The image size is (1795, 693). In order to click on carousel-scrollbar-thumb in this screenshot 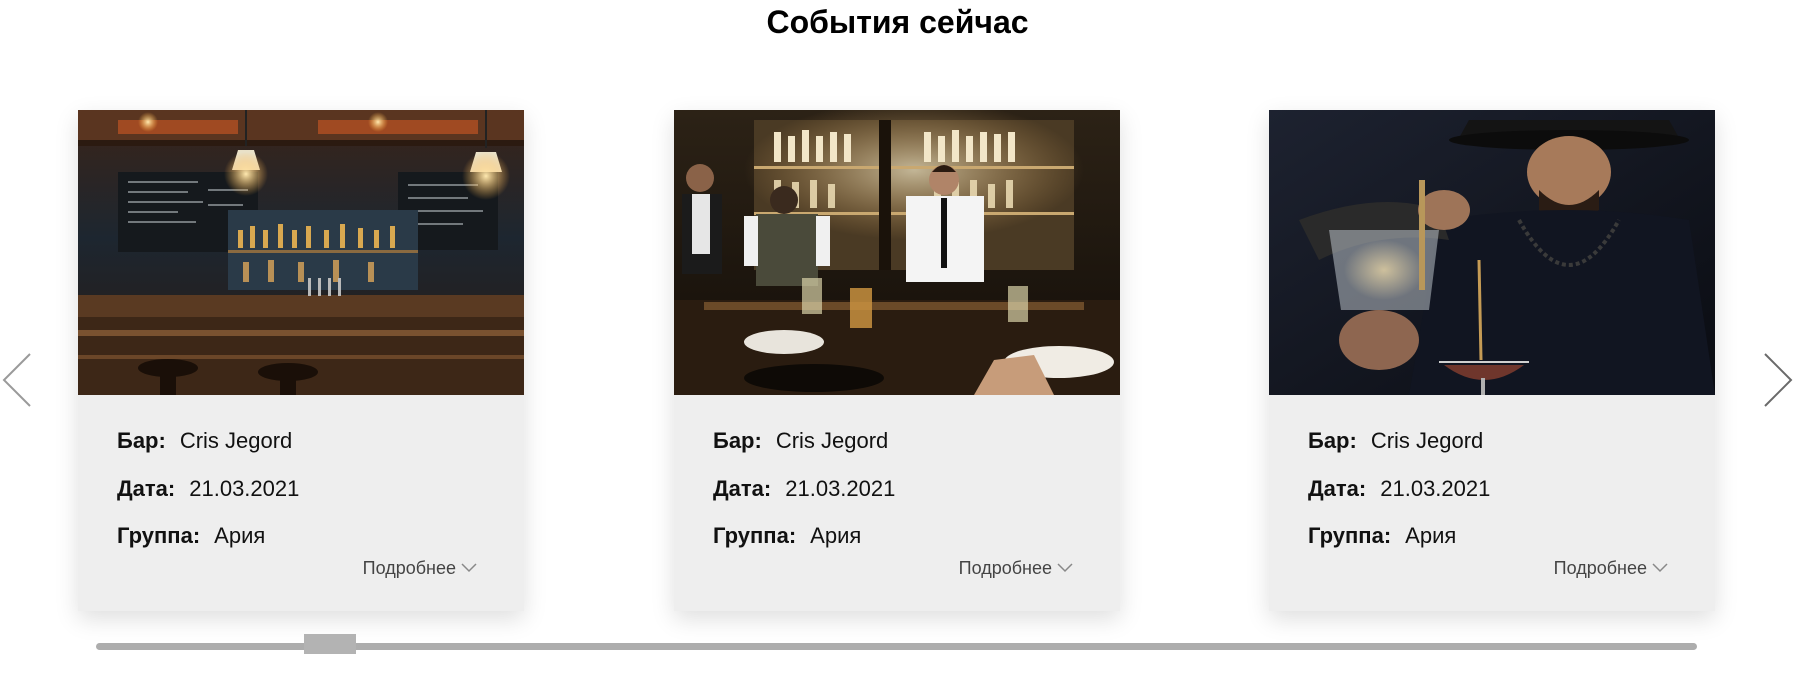, I will do `click(330, 644)`.